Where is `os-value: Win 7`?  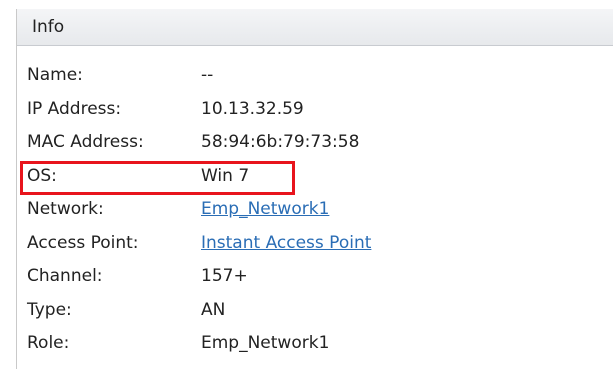 os-value: Win 7 is located at coordinates (225, 175).